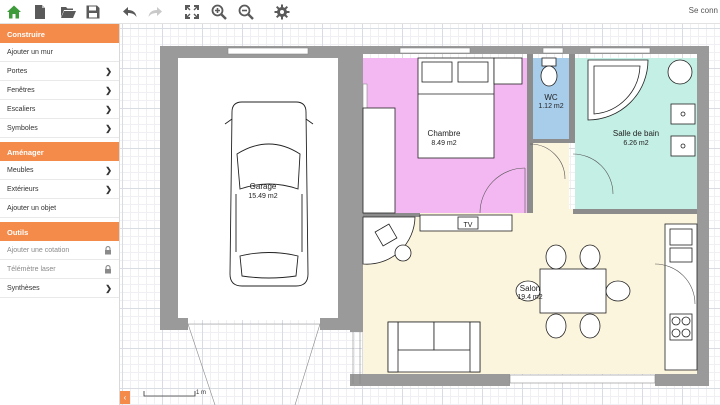 Image resolution: width=720 pixels, height=405 pixels. I want to click on menu-item-label: Télémètre laser, so click(31, 269).